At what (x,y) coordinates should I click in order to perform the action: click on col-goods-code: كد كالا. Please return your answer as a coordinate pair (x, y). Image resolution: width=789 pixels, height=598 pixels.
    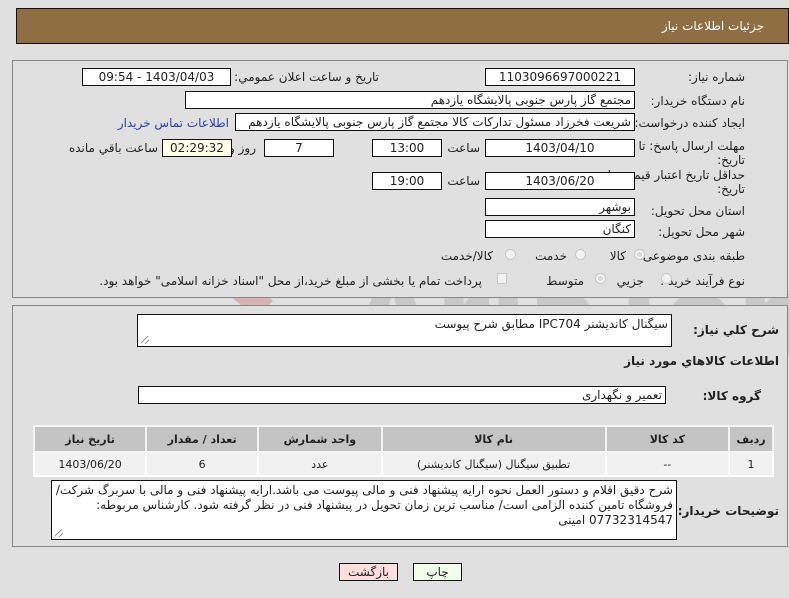
    Looking at the image, I should click on (667, 439).